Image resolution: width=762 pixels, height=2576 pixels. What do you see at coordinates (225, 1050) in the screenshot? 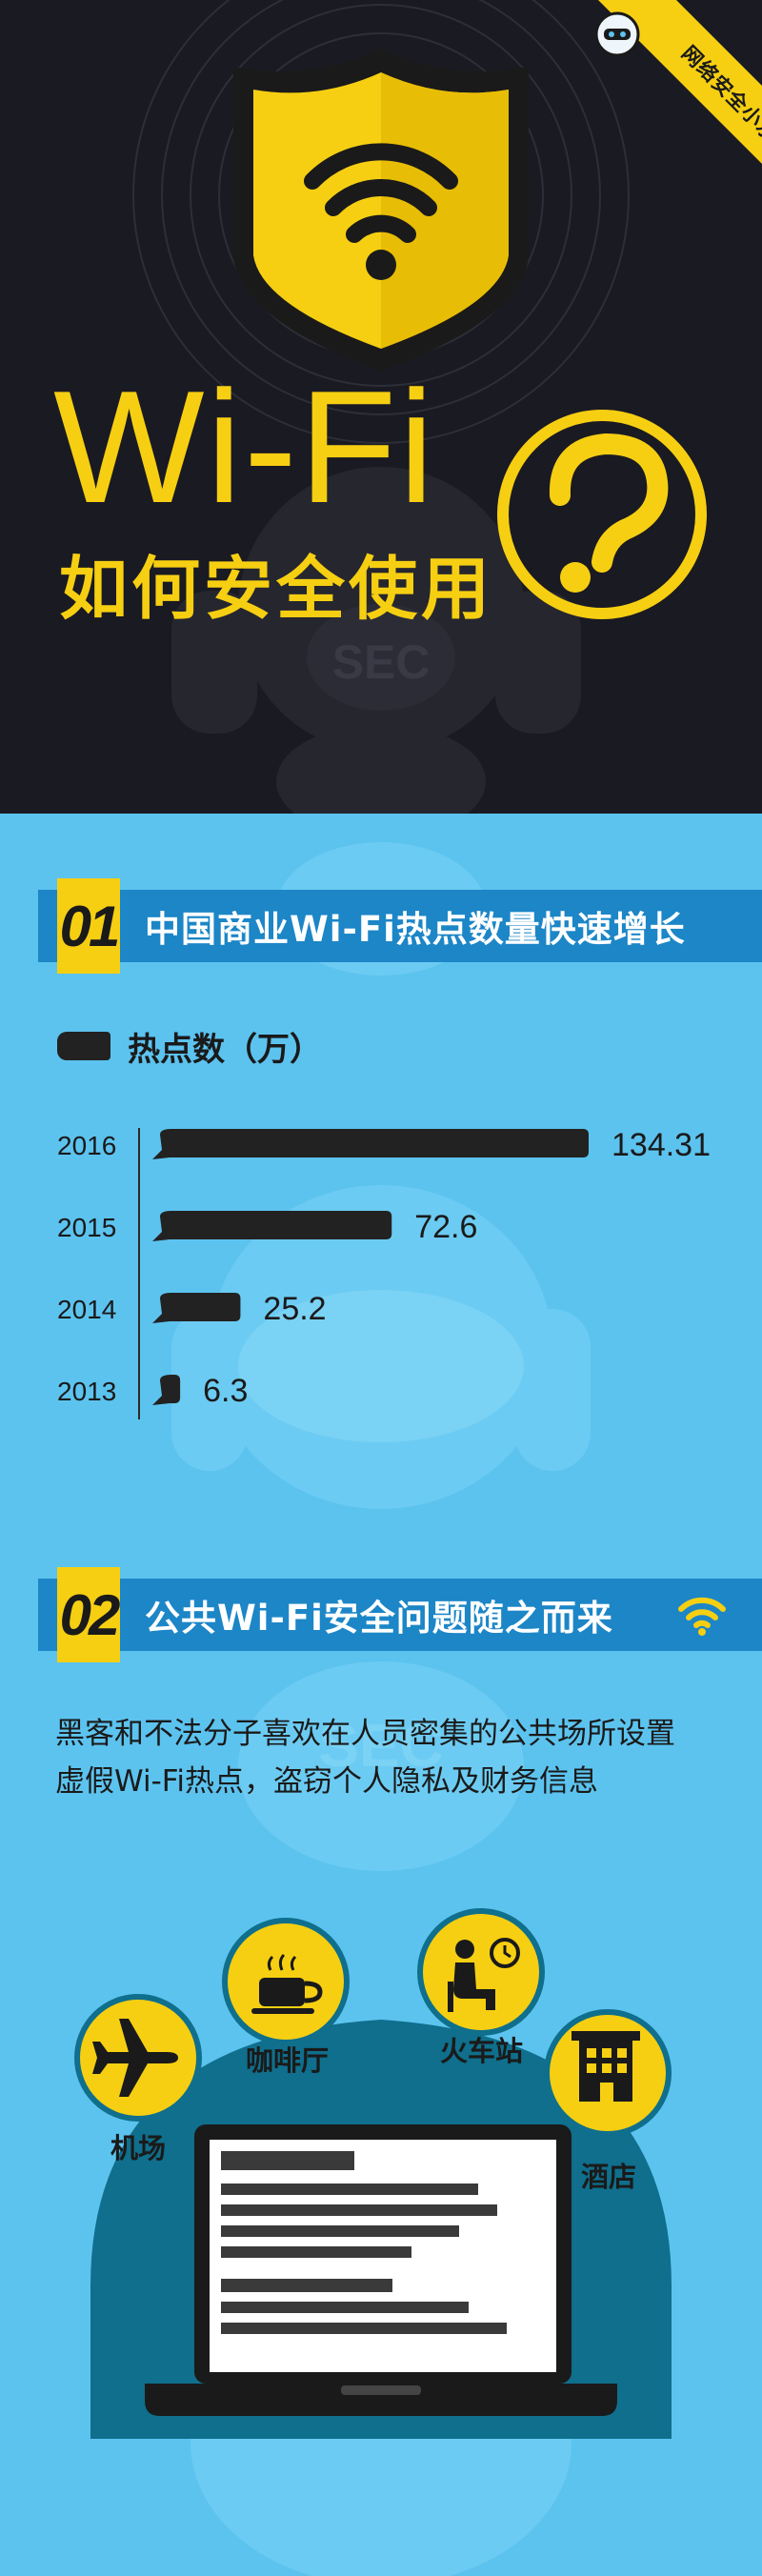
I see `legend-label: 热点数（万）` at bounding box center [225, 1050].